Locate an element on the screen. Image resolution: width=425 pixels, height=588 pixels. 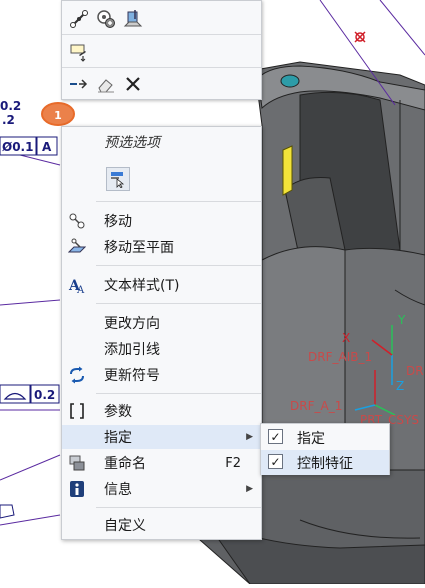
sketch-plane-icon is located at coordinates (133, 19).